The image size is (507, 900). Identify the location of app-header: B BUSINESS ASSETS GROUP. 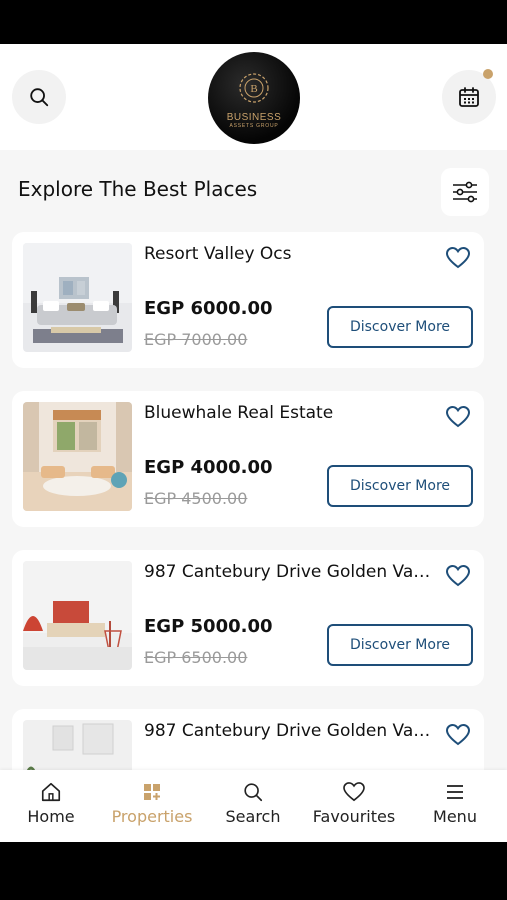
(253, 97).